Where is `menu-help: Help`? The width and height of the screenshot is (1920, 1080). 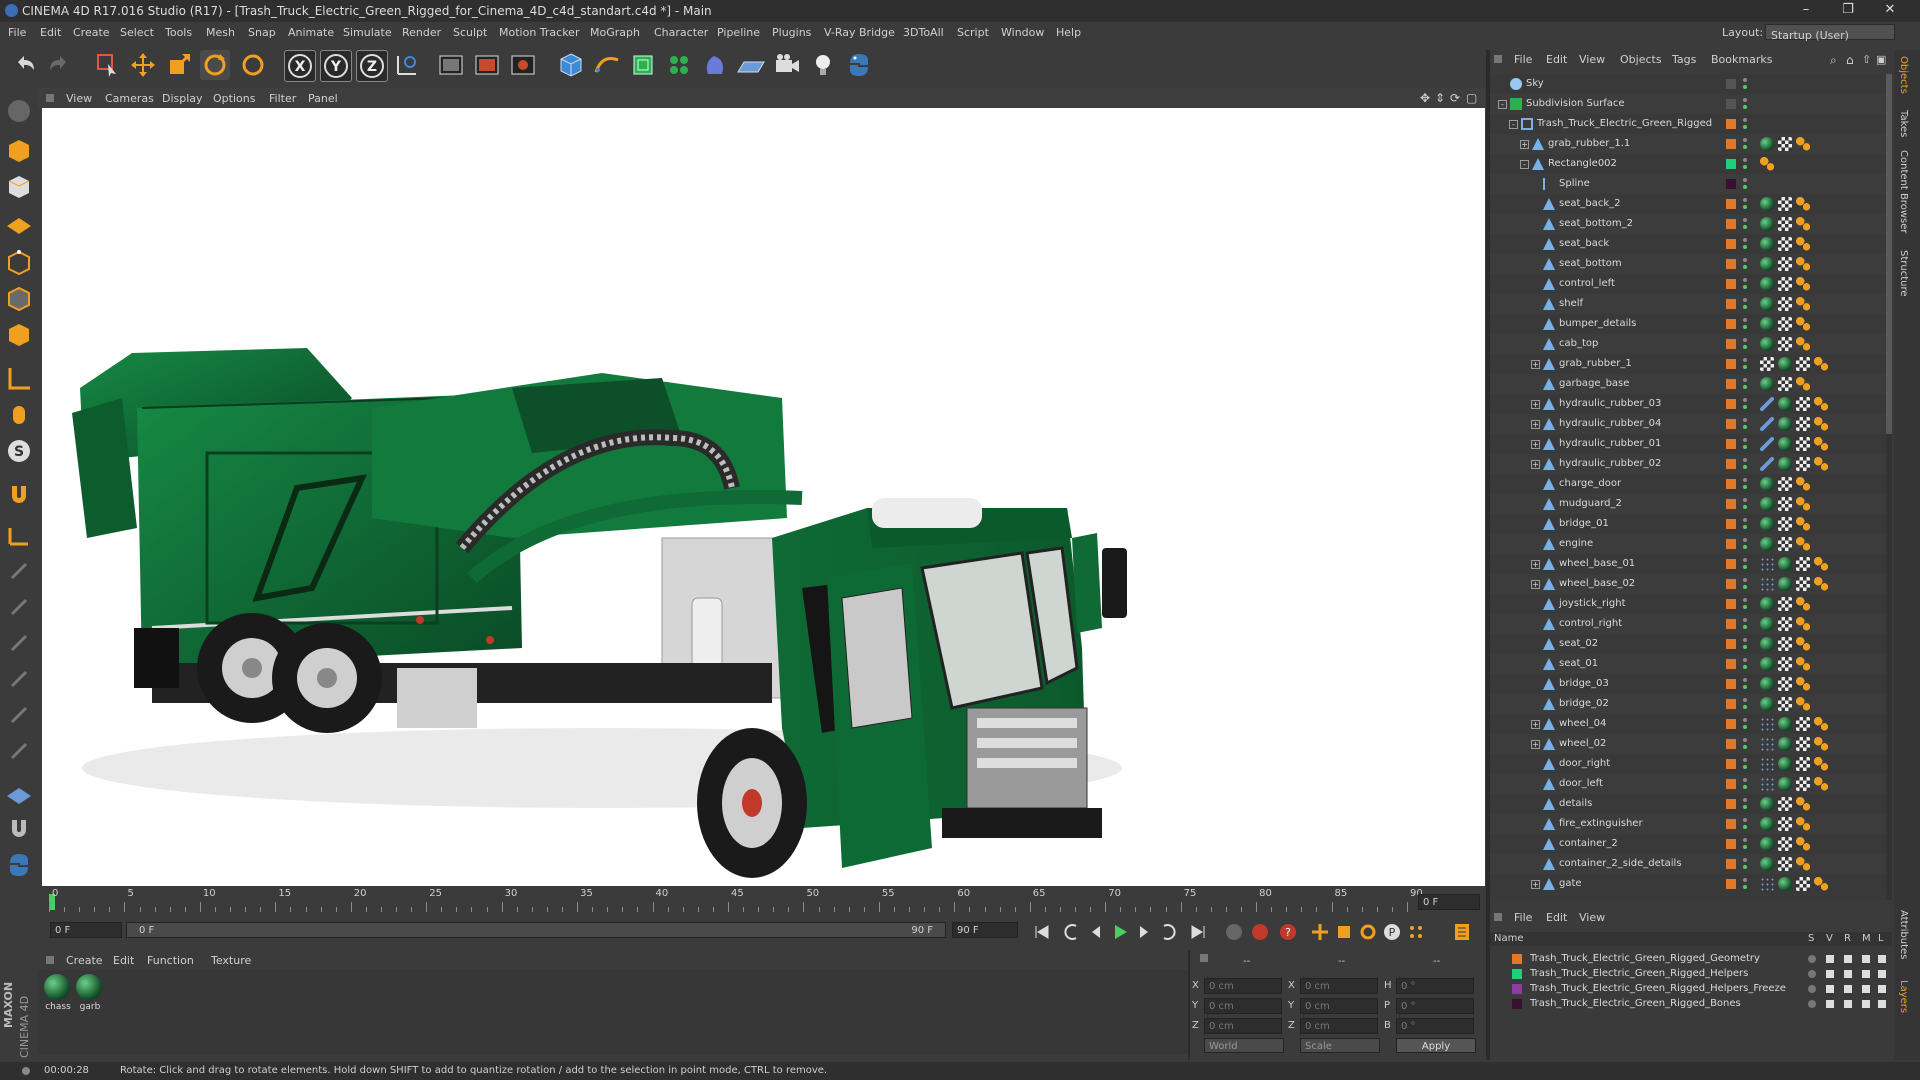 menu-help: Help is located at coordinates (1068, 32).